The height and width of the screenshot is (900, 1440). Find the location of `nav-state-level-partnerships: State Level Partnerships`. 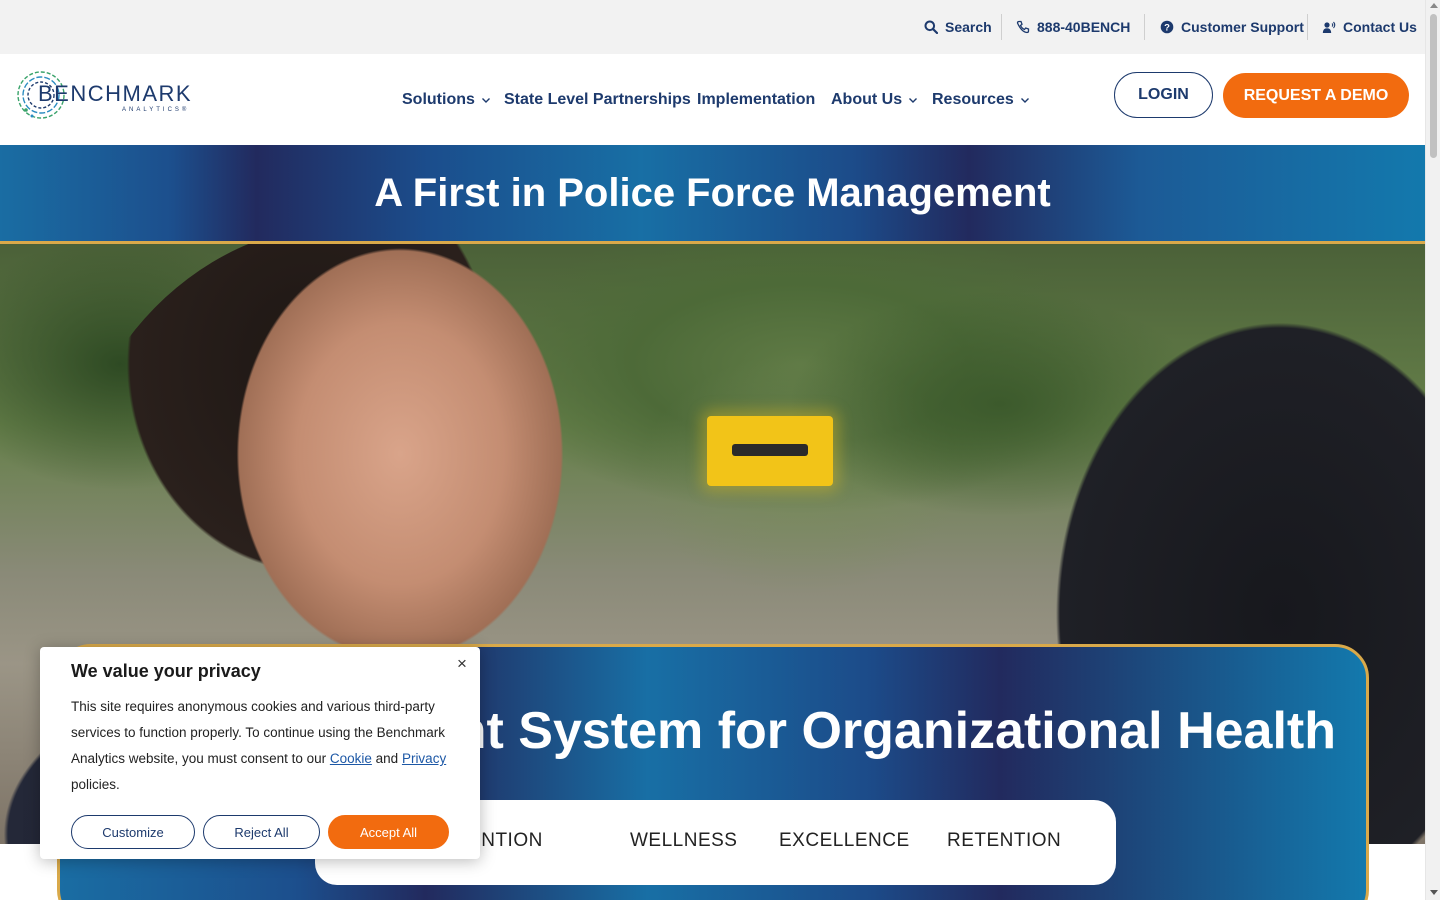

nav-state-level-partnerships: State Level Partnerships is located at coordinates (597, 99).